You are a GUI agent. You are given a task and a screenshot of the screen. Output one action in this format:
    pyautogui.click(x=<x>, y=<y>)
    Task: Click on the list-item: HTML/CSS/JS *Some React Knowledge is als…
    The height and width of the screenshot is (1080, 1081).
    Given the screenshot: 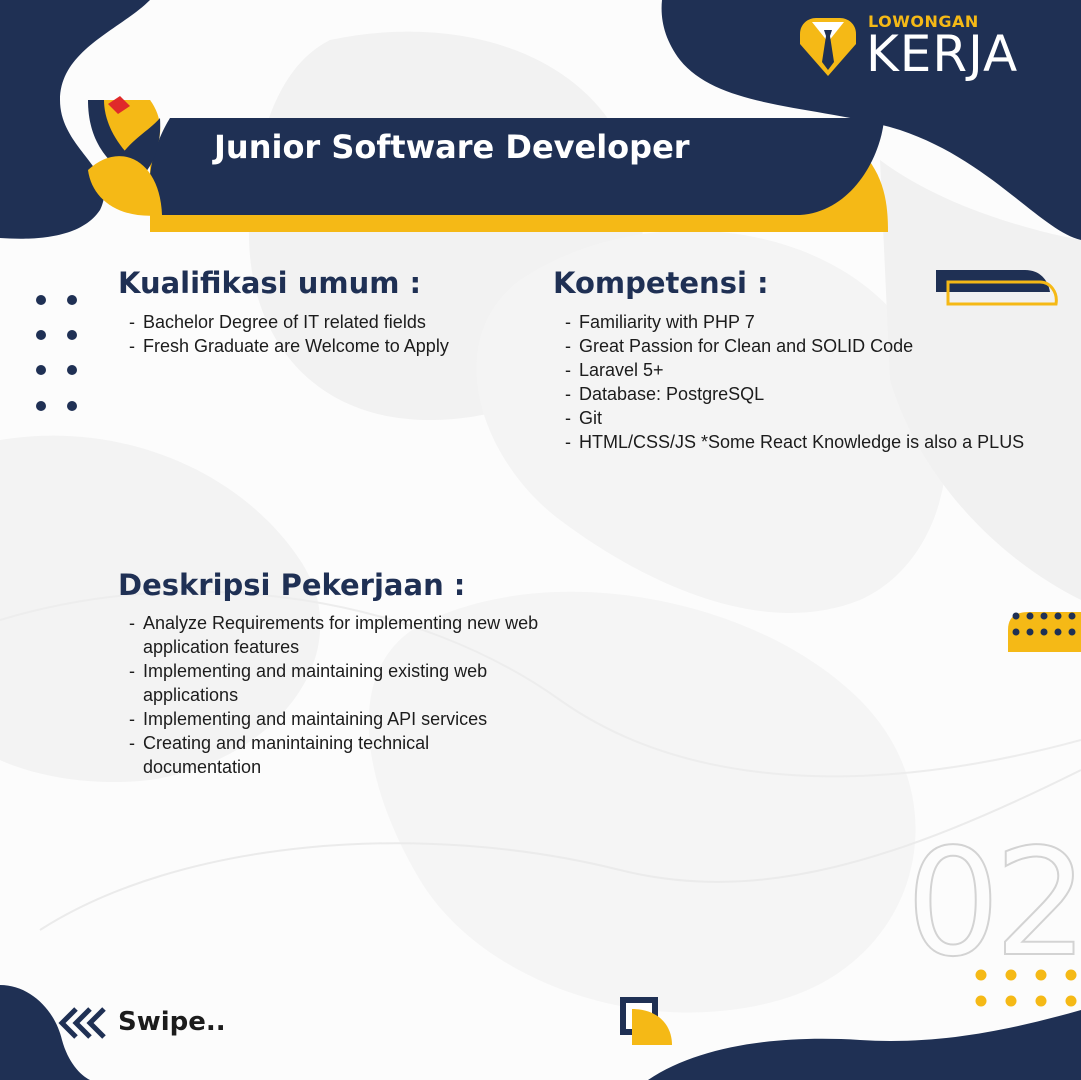 What is the action you would take?
    pyautogui.click(x=800, y=442)
    